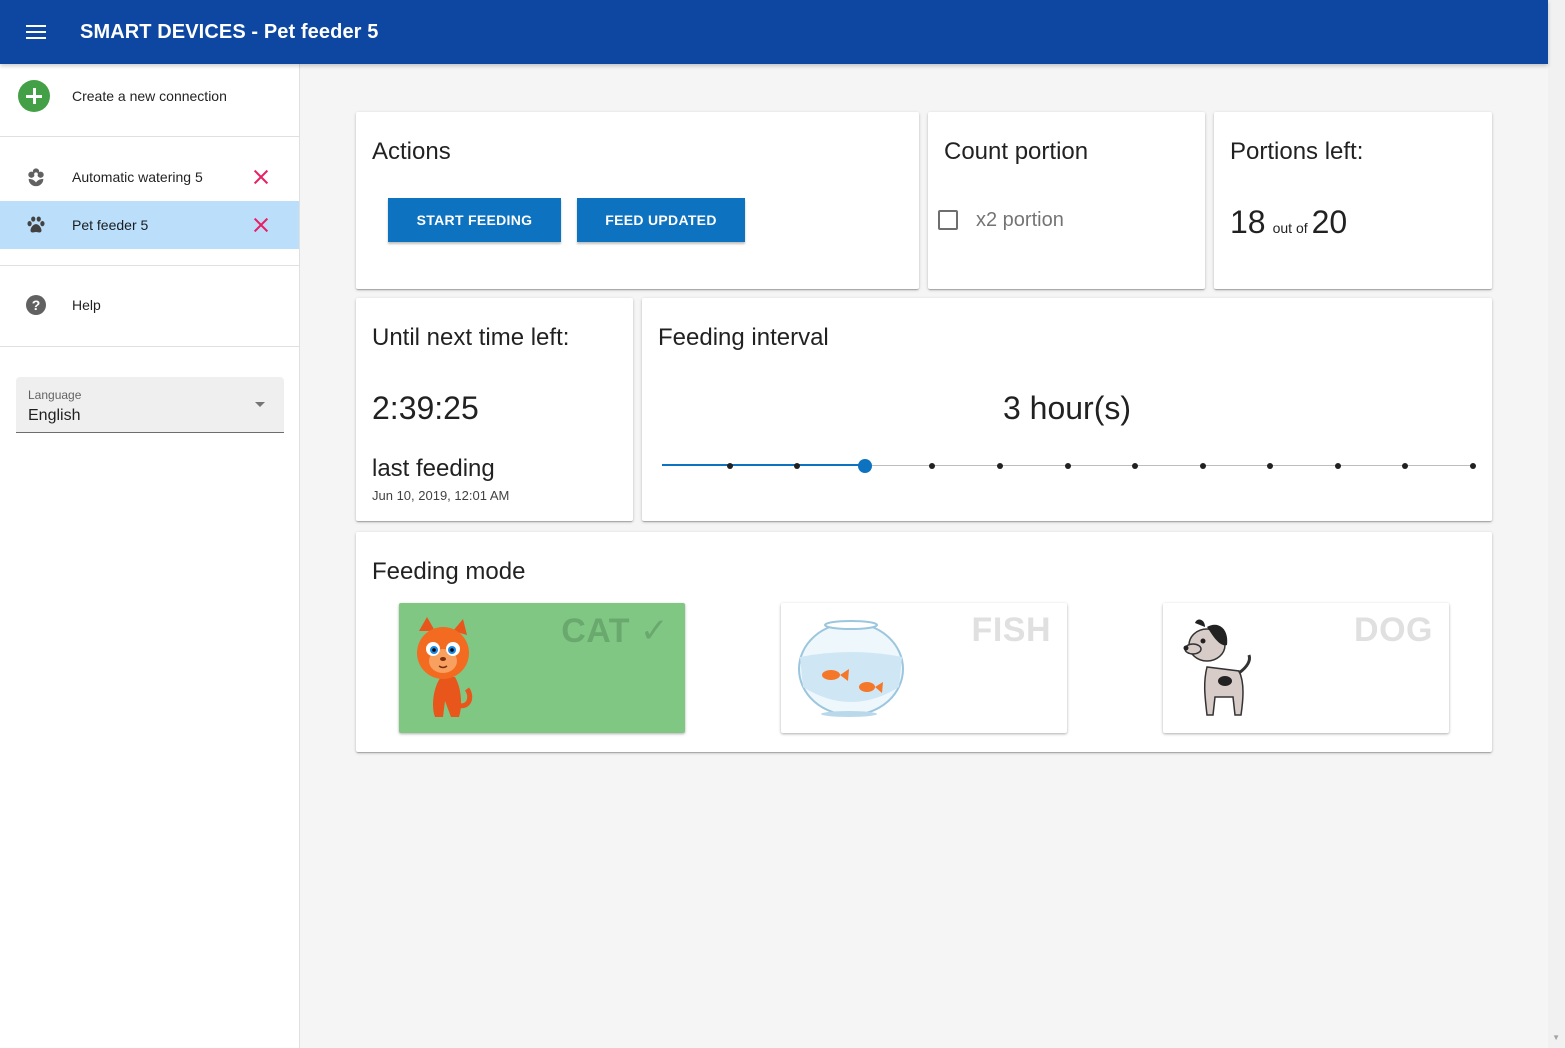  I want to click on create-connection-label: Create a new connection, so click(149, 96).